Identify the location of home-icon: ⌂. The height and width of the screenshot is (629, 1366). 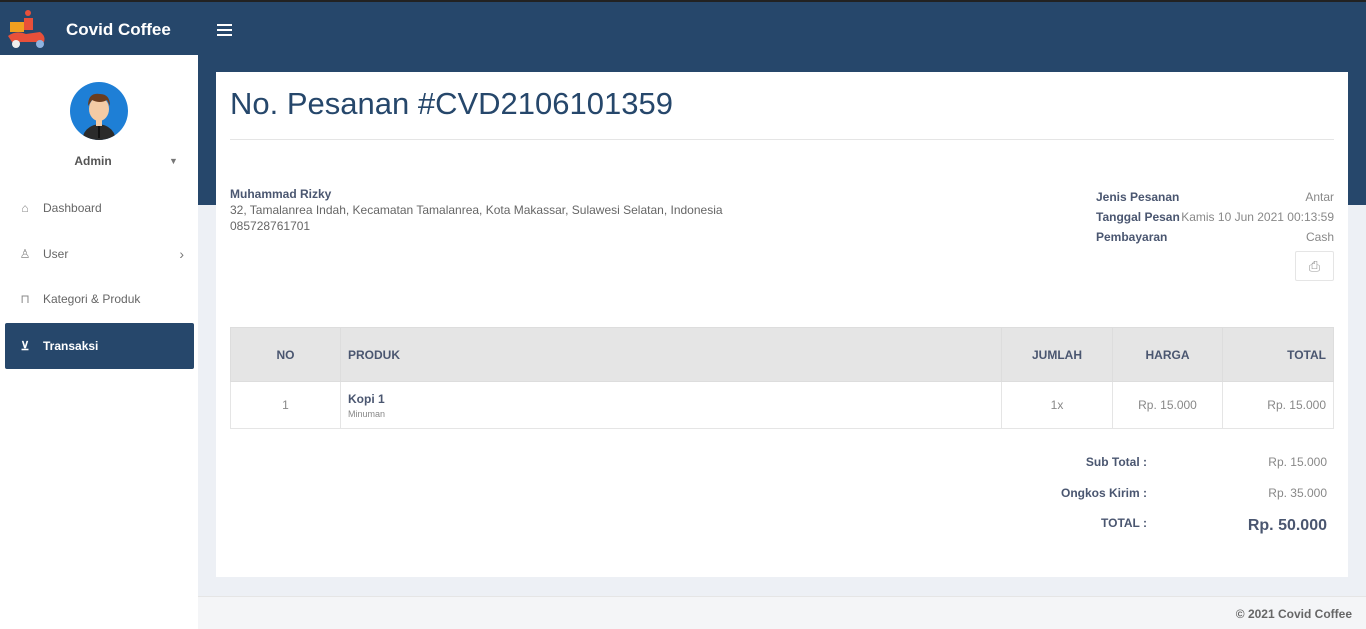
(25, 208).